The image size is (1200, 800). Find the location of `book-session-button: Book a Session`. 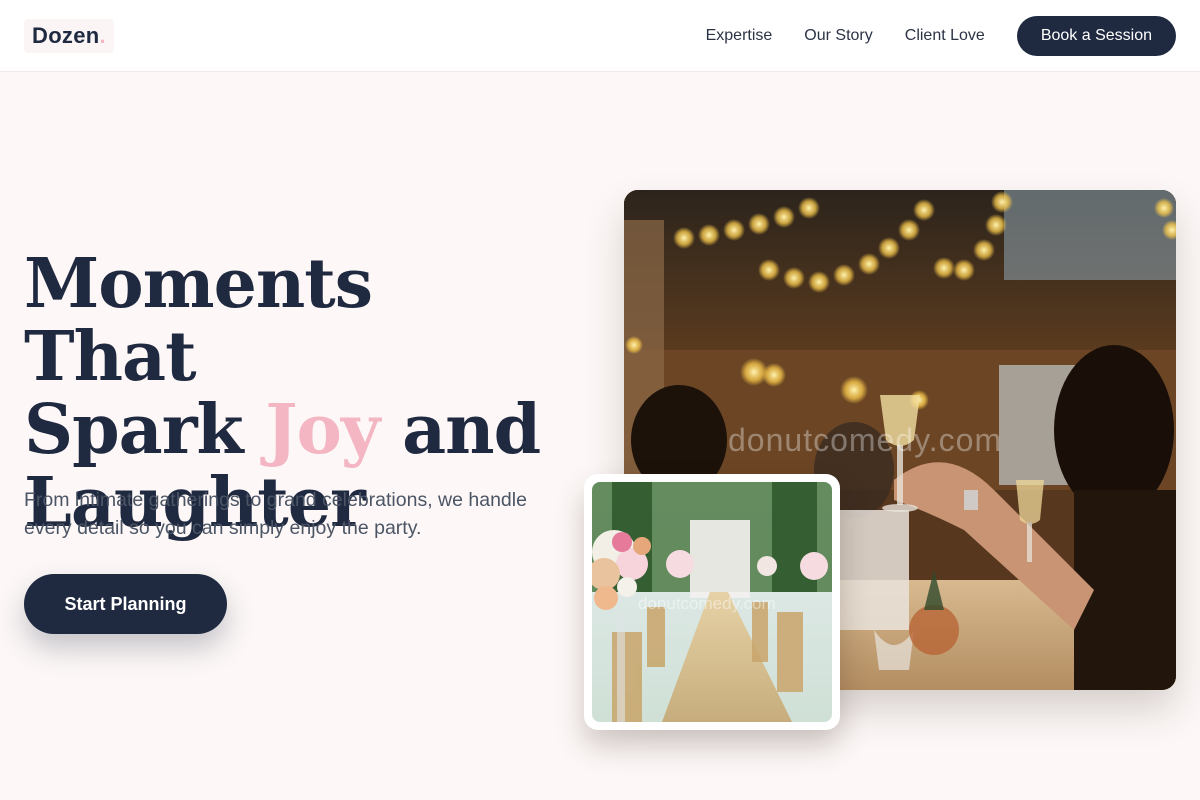

book-session-button: Book a Session is located at coordinates (1096, 35).